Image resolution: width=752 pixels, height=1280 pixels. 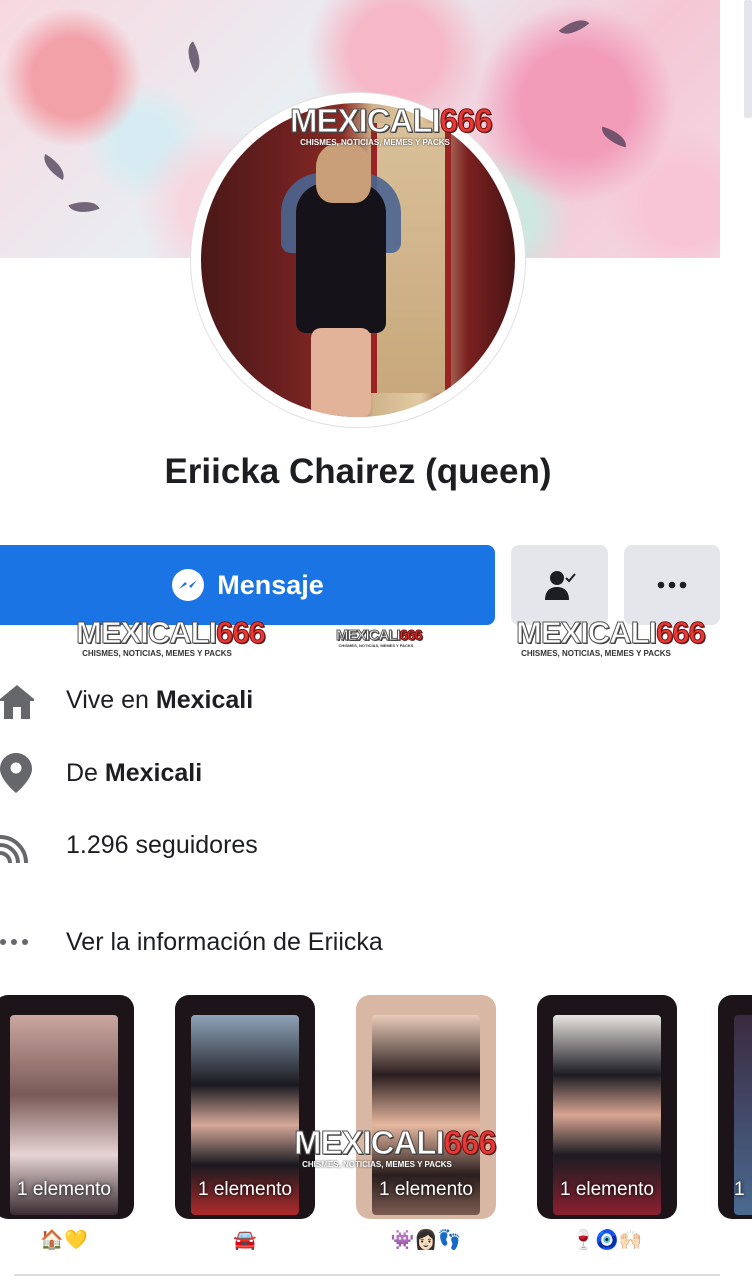 I want to click on friend-status-button, so click(x=559, y=585).